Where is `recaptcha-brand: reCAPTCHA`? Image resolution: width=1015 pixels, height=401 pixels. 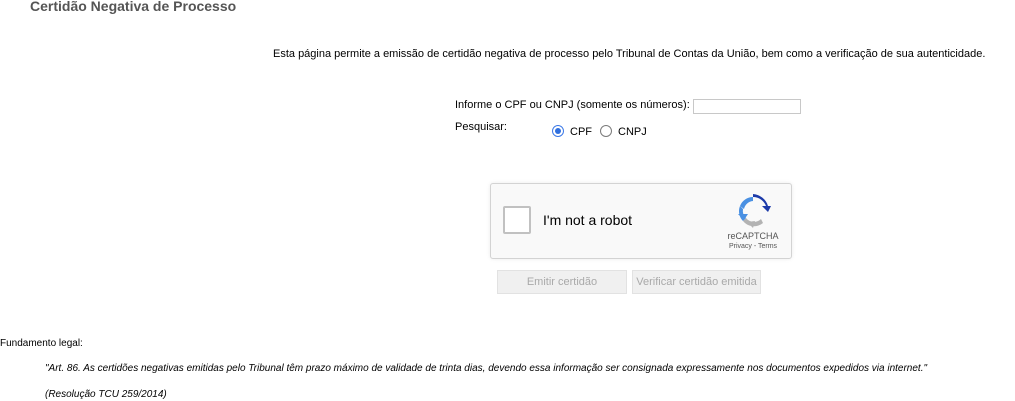 recaptcha-brand: reCAPTCHA is located at coordinates (753, 236).